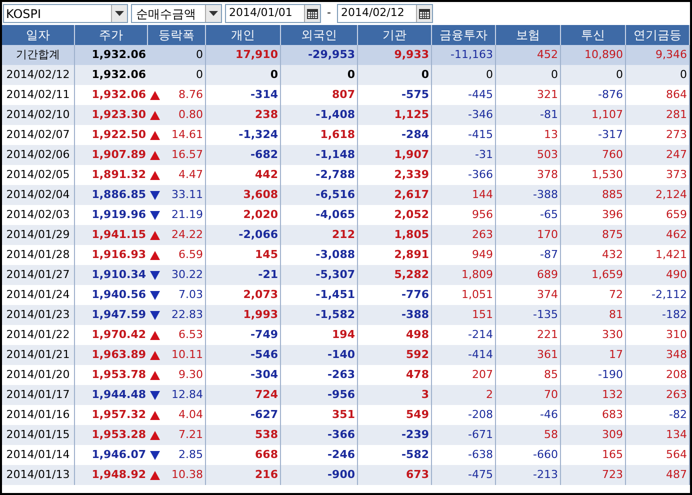 Image resolution: width=692 pixels, height=495 pixels. Describe the element at coordinates (118, 134) in the screenshot. I see `price-cell-text: 1,922.50` at that location.